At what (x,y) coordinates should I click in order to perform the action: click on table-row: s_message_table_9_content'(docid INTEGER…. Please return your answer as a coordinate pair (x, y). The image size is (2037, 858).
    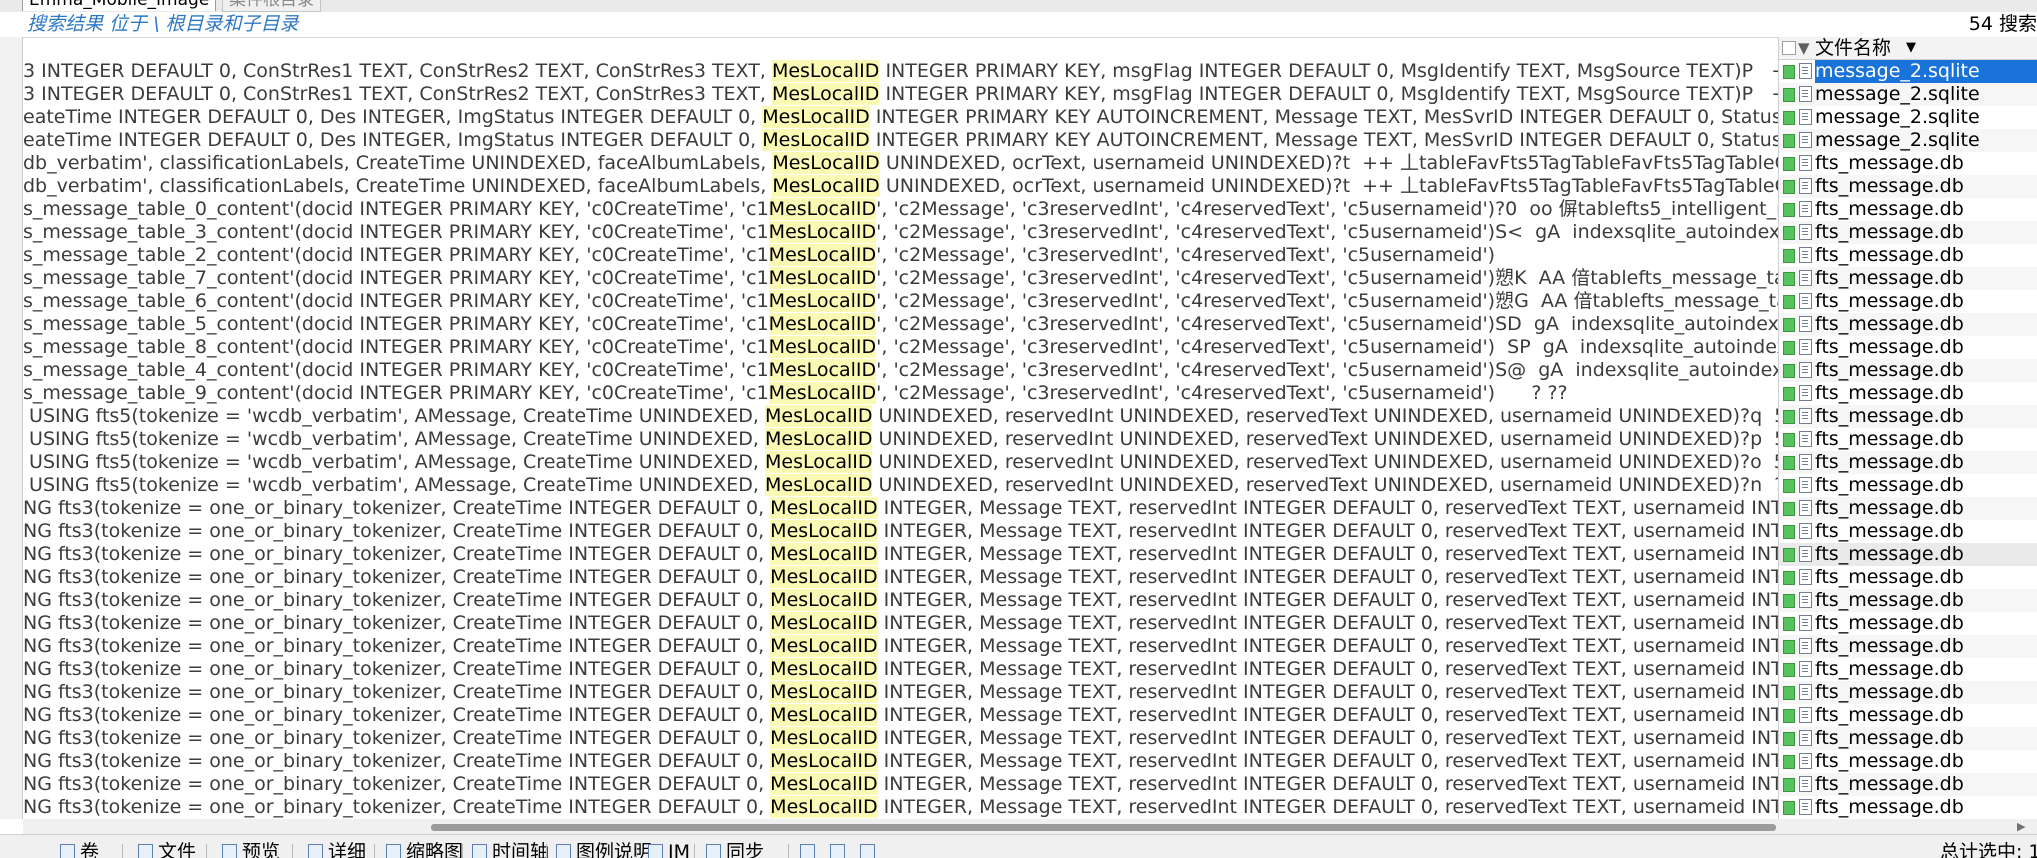
    Looking at the image, I should click on (1030, 393).